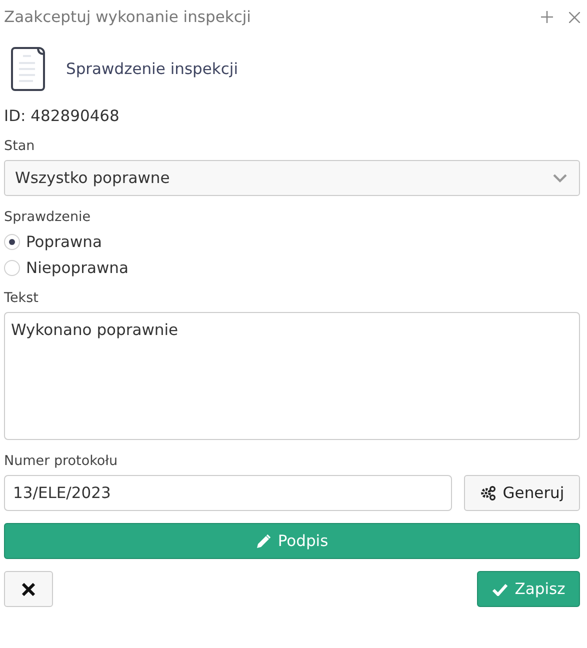 Image resolution: width=587 pixels, height=648 pixels. Describe the element at coordinates (48, 217) in the screenshot. I see `field-label: Sprawdzenie` at that location.